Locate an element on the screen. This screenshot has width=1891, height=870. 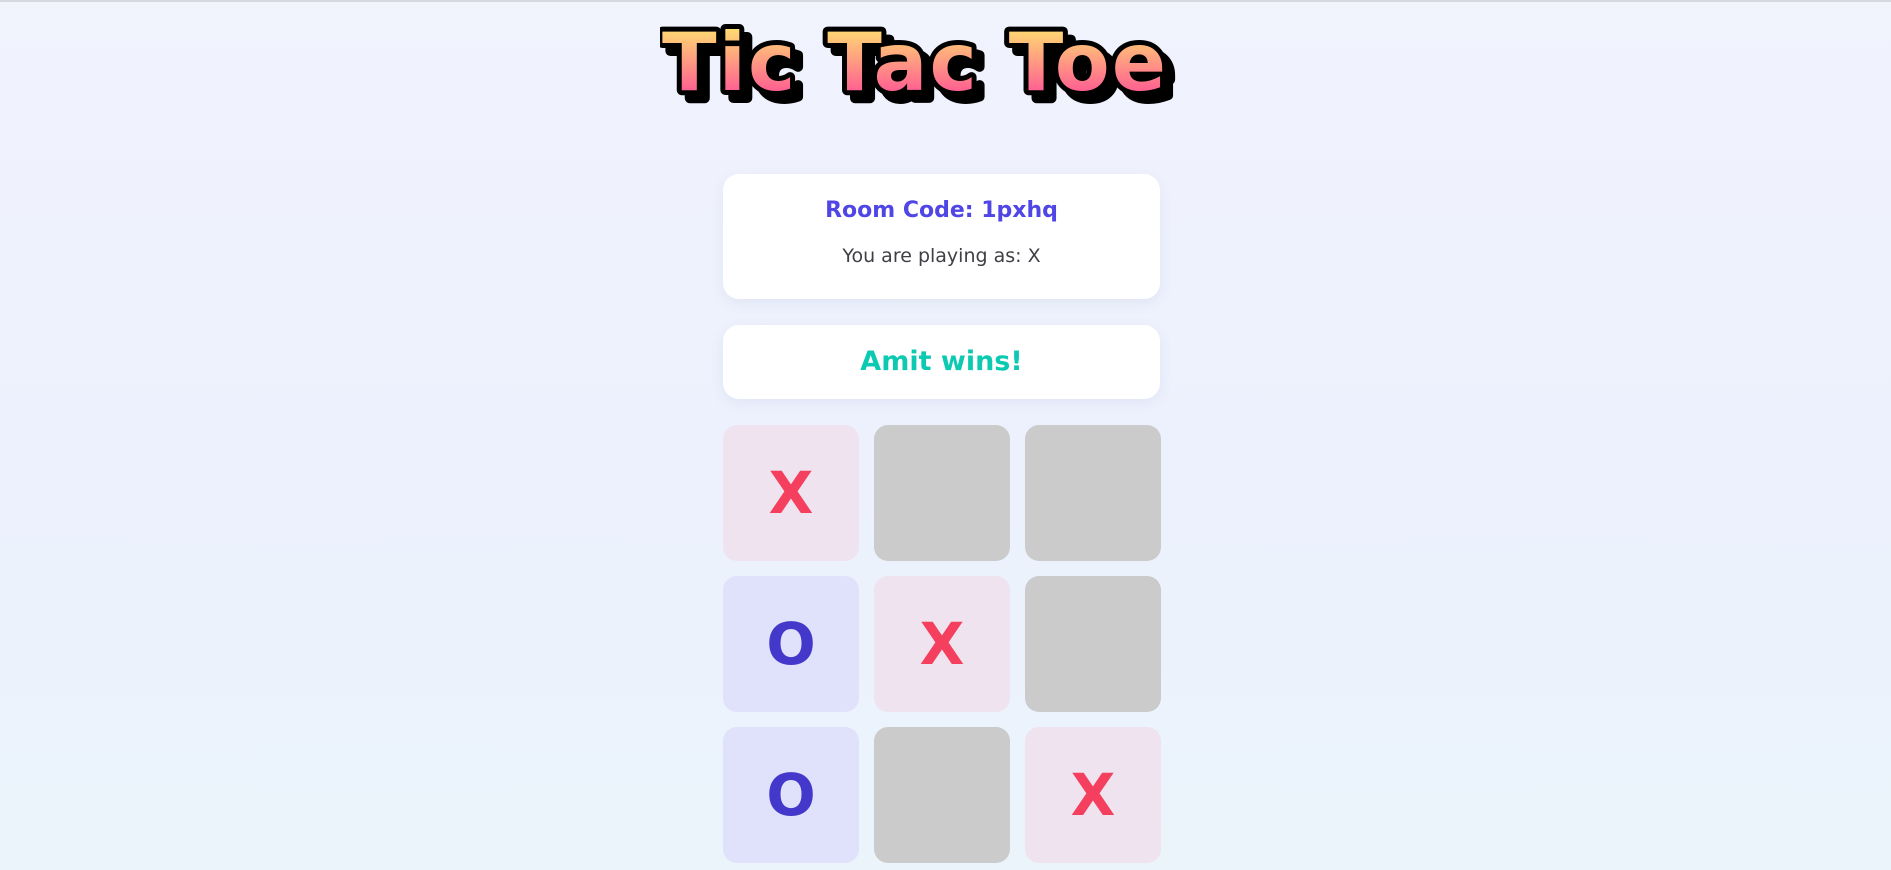
player-symbol-info: You are playing as: X is located at coordinates (941, 256).